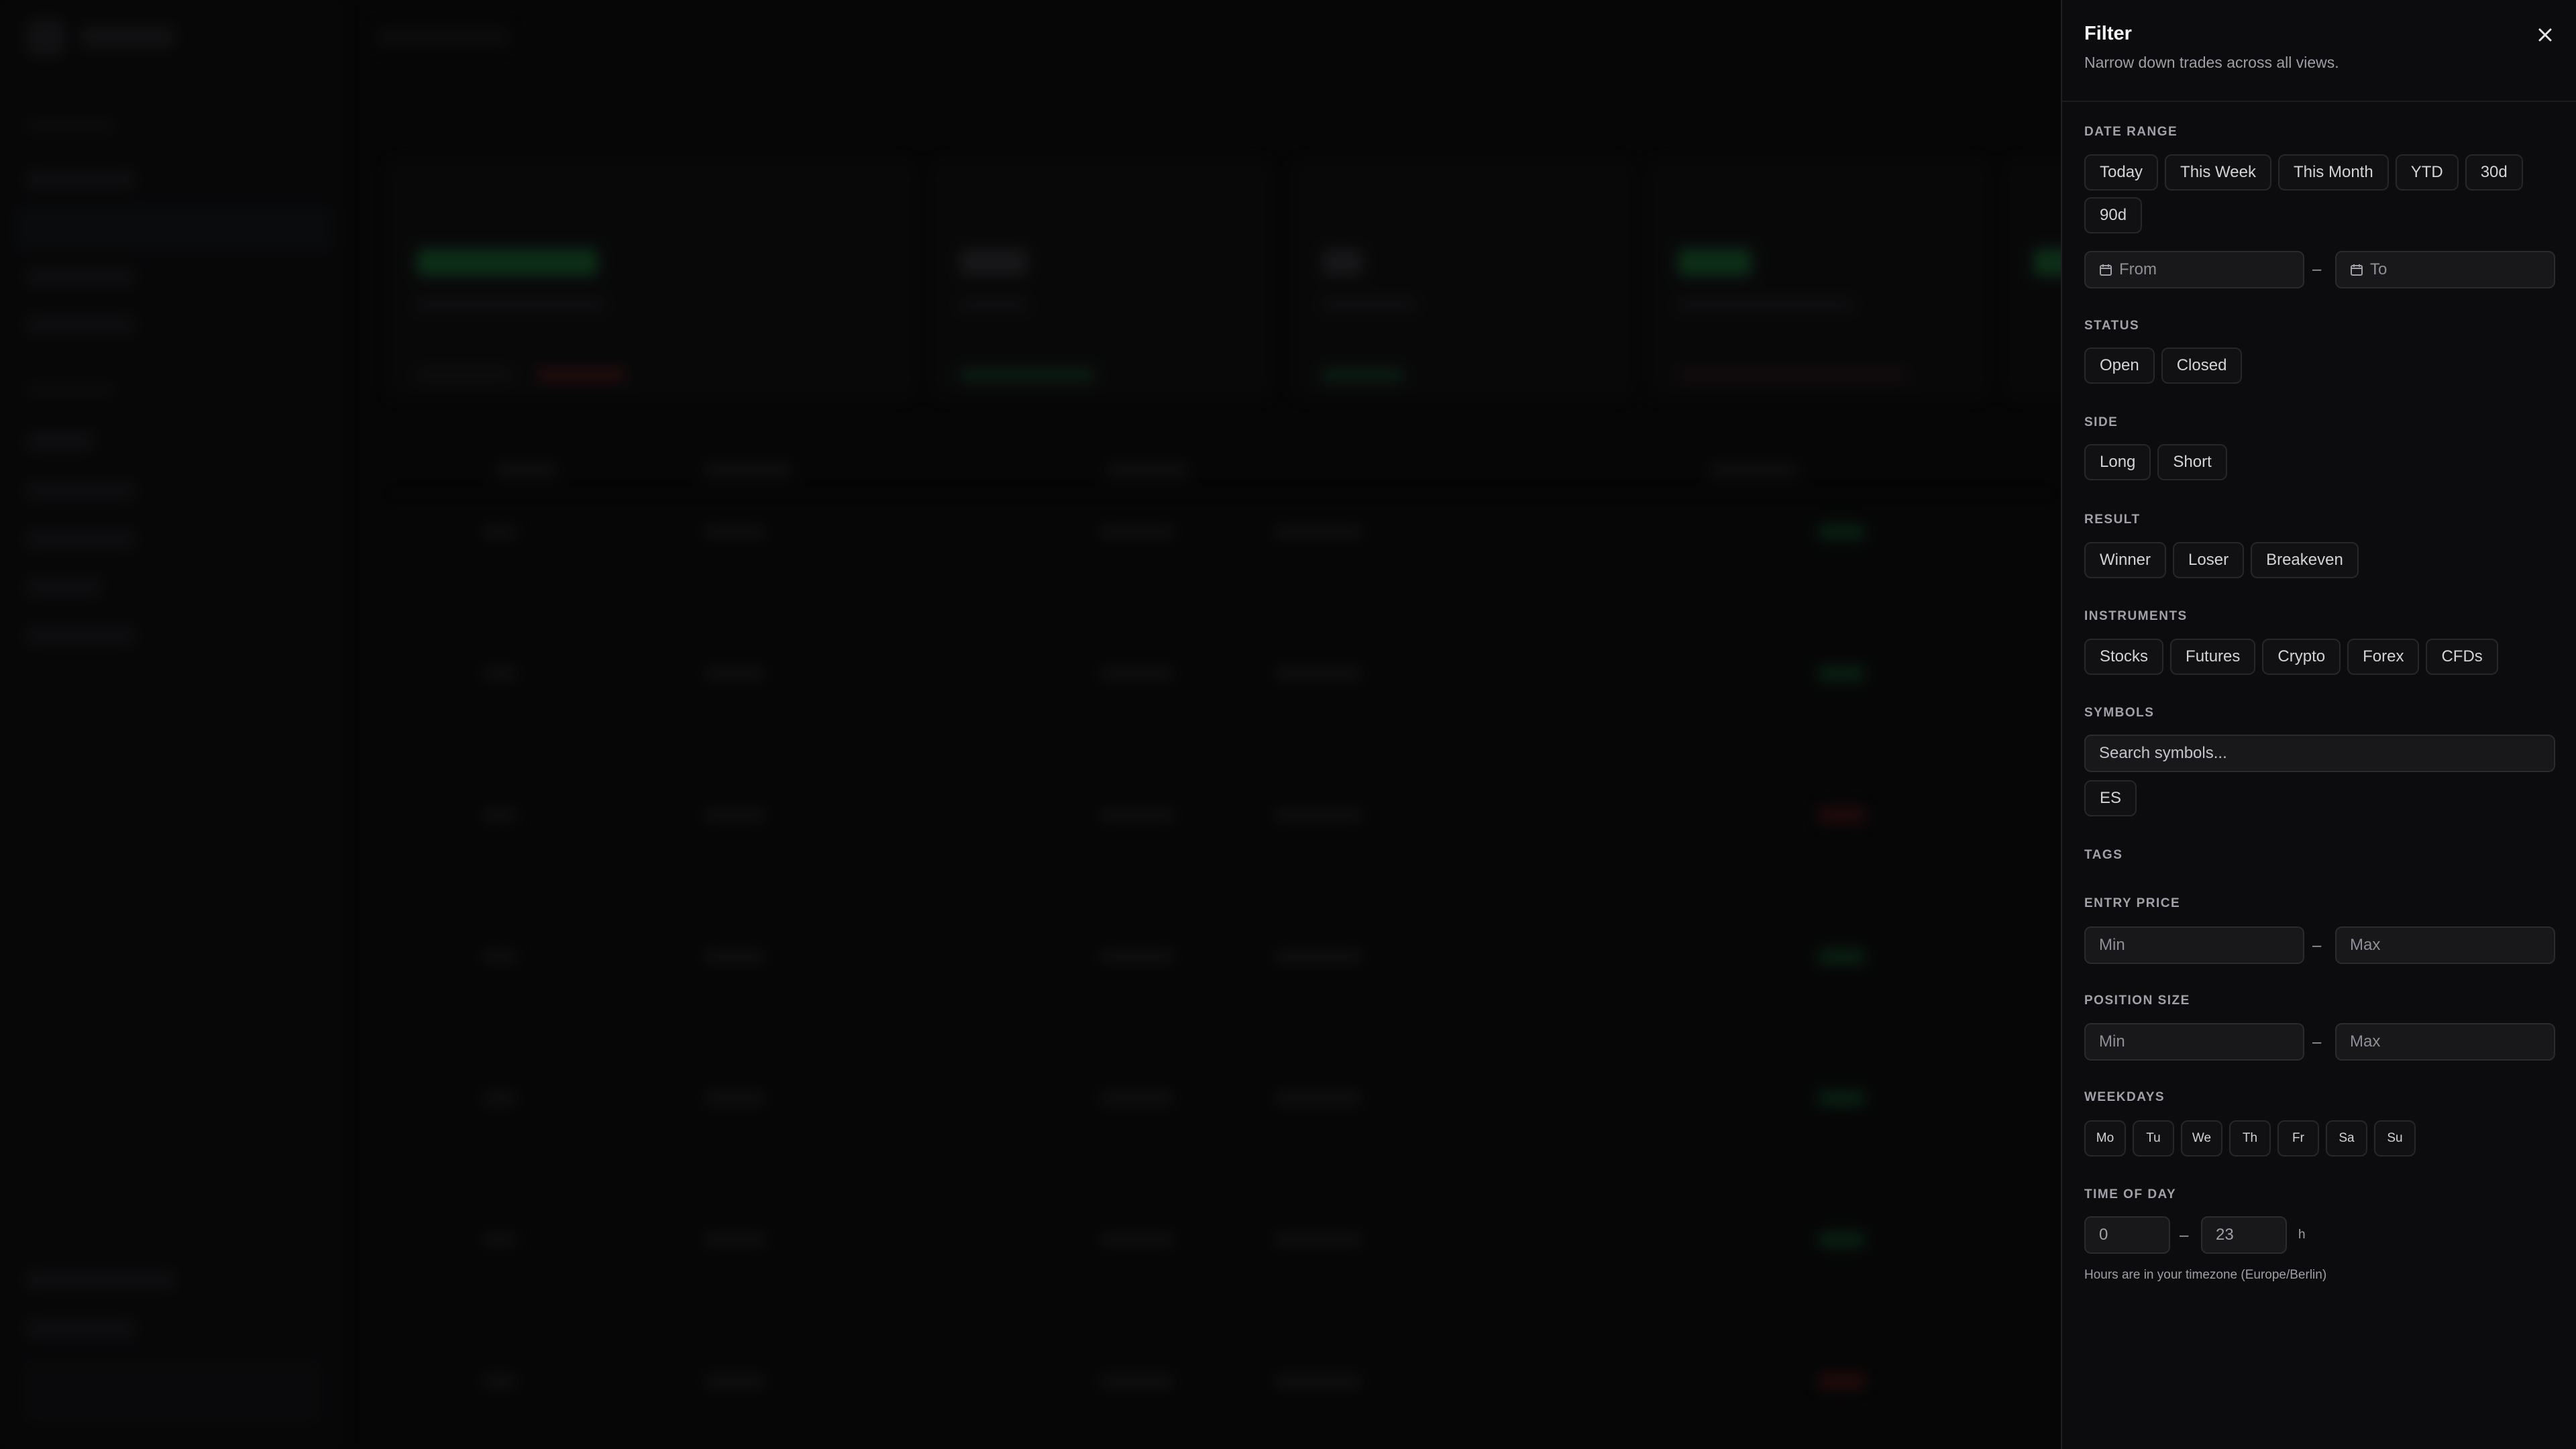  What do you see at coordinates (2445, 945) in the screenshot?
I see `entry-price-max-input: Max` at bounding box center [2445, 945].